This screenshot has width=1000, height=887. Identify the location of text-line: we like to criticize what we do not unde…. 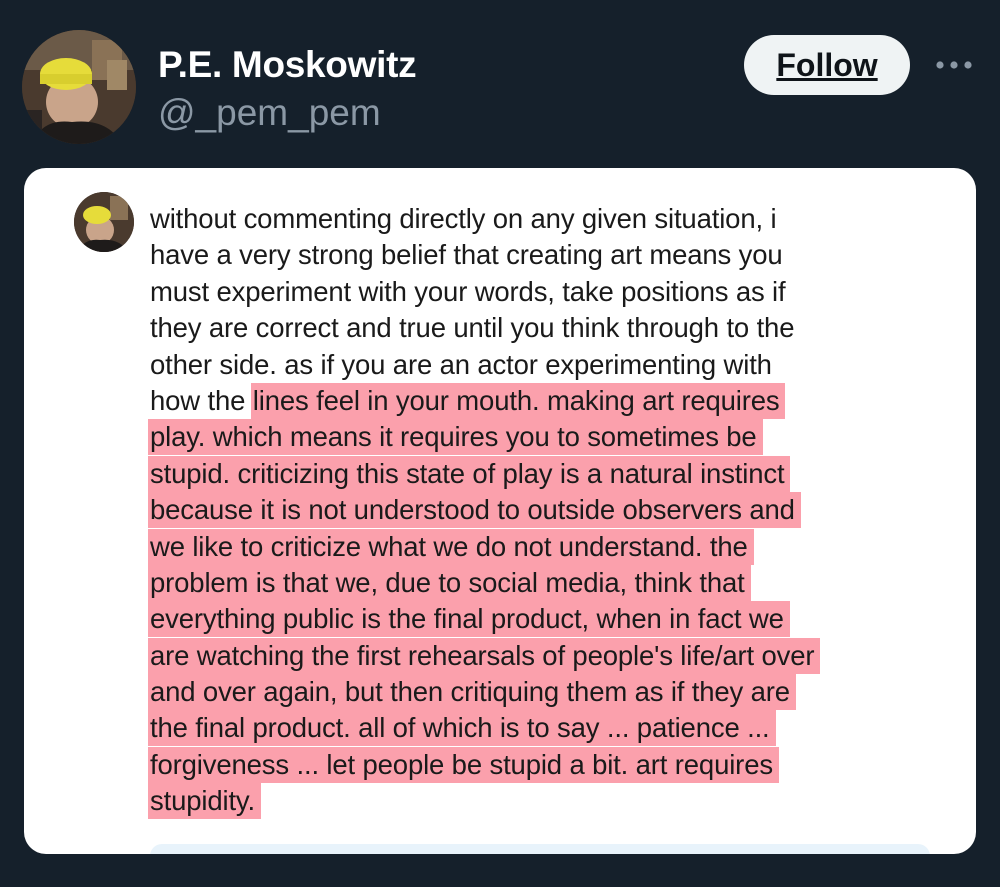
(544, 546).